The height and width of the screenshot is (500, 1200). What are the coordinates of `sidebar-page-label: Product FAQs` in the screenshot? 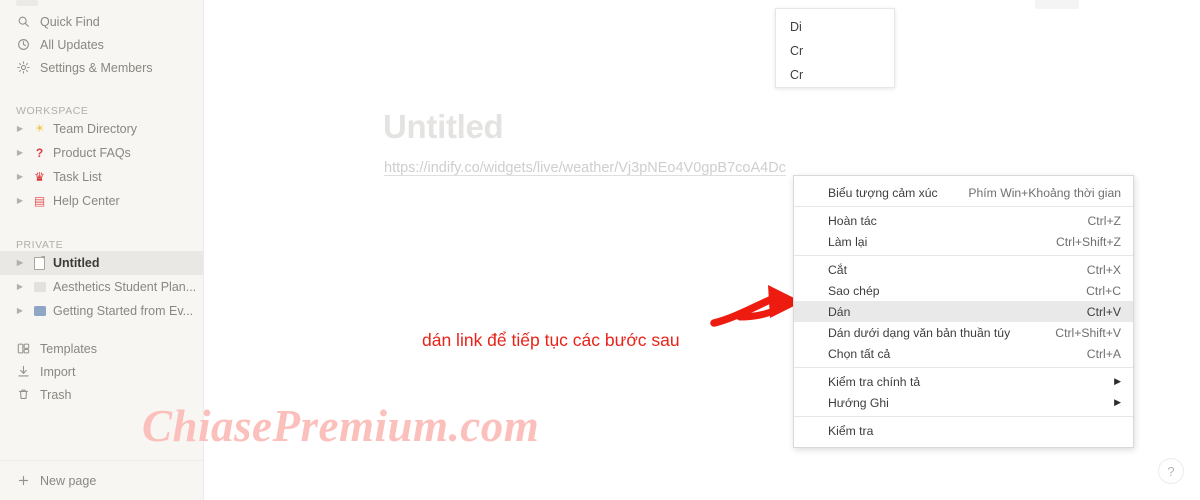 It's located at (92, 153).